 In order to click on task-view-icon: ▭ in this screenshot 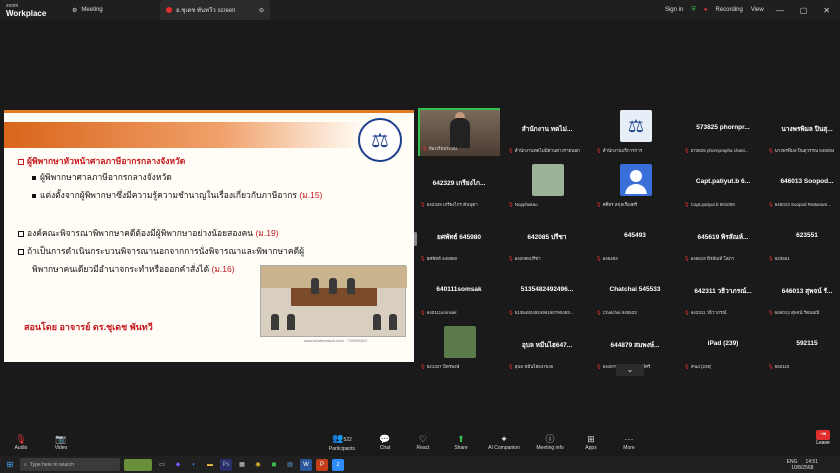, I will do `click(162, 465)`.